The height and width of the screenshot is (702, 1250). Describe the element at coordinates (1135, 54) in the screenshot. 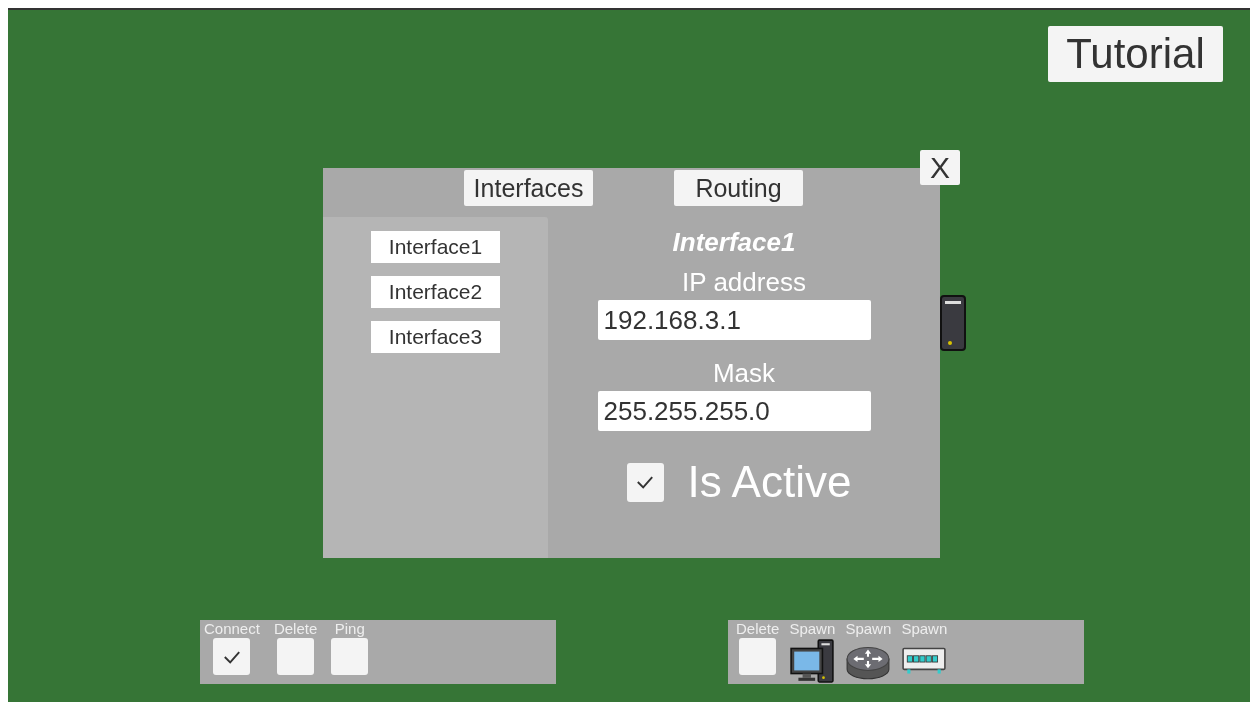

I see `tutorial-button: Tutorial` at that location.